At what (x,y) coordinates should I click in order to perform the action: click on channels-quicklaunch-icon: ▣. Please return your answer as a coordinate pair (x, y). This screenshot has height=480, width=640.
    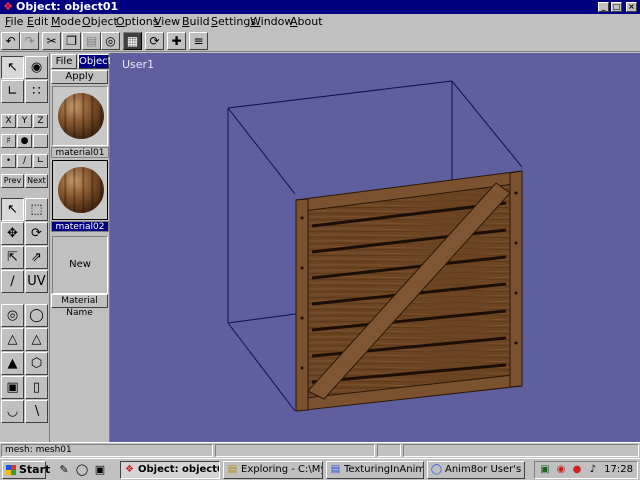
    Looking at the image, I should click on (100, 470).